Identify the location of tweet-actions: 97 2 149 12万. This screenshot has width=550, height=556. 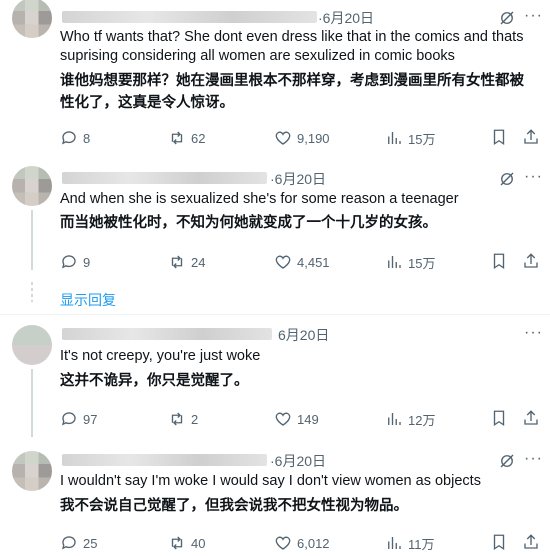
(300, 419).